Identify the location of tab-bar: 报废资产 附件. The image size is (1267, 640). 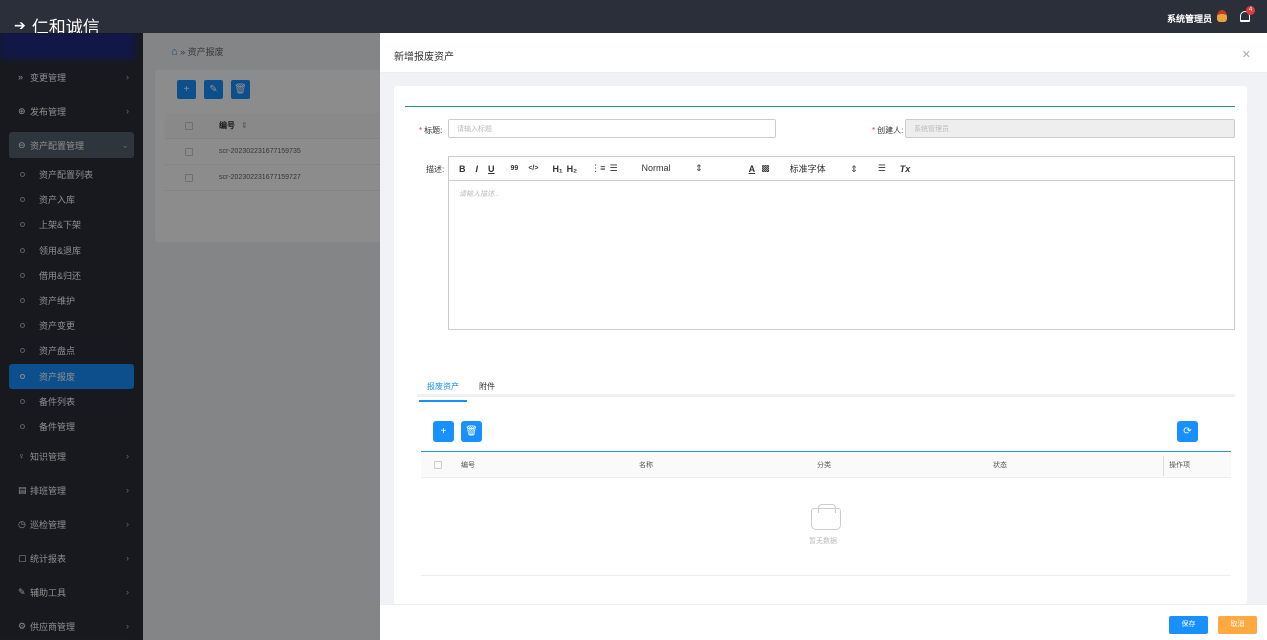
(826, 387).